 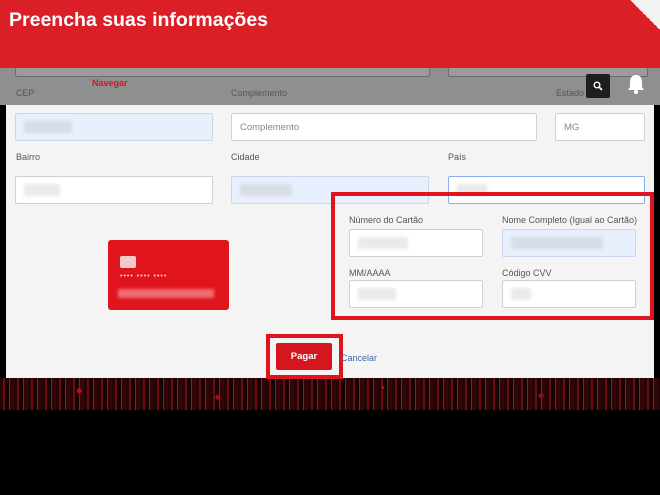 What do you see at coordinates (266, 190) in the screenshot?
I see `cidade-redacted` at bounding box center [266, 190].